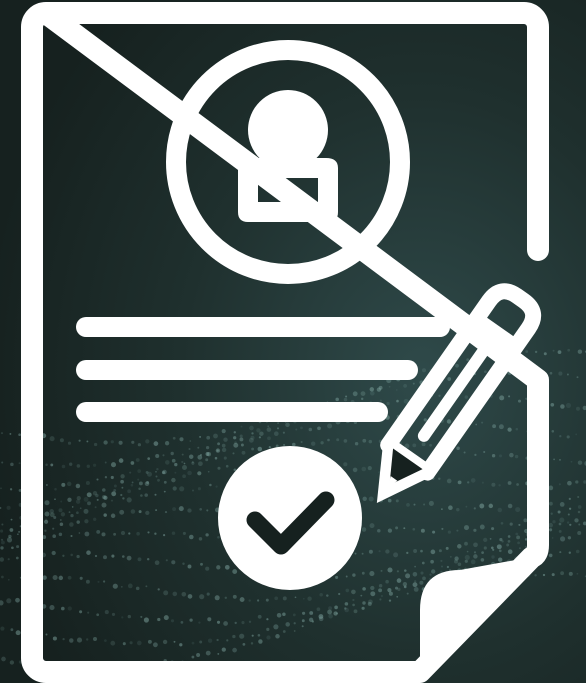 The image size is (586, 683). I want to click on text-lines, so click(263, 369).